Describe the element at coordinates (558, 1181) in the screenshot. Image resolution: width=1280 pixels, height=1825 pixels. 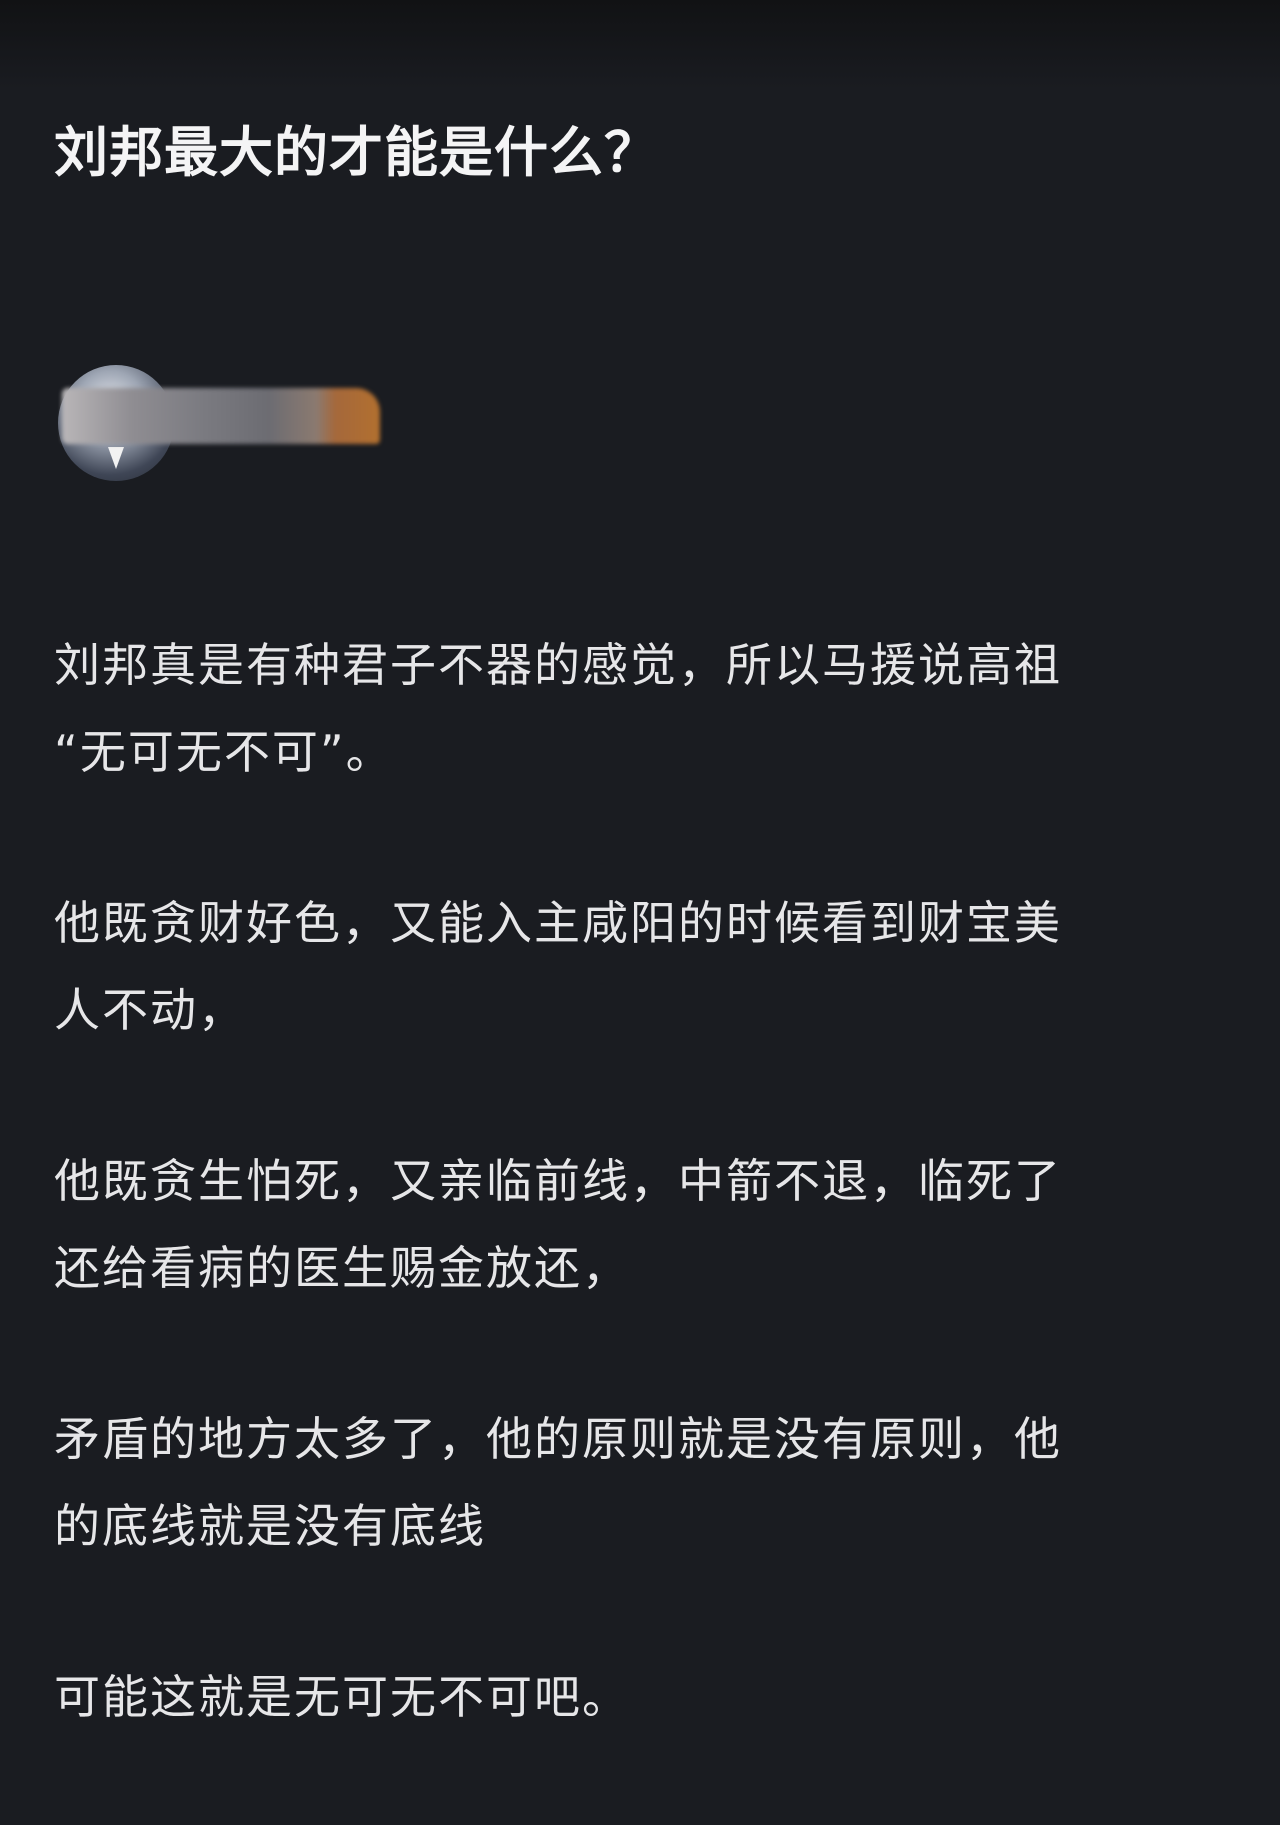
I see `answer-line: 他既贪生怕死，又亲临前线，中箭不退，临死了` at that location.